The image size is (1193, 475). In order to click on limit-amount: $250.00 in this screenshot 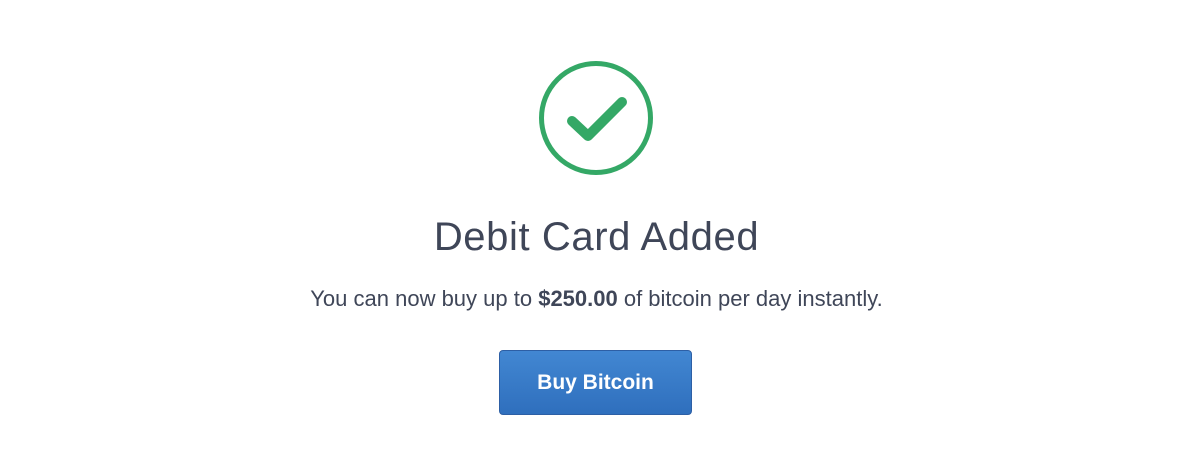, I will do `click(578, 298)`.